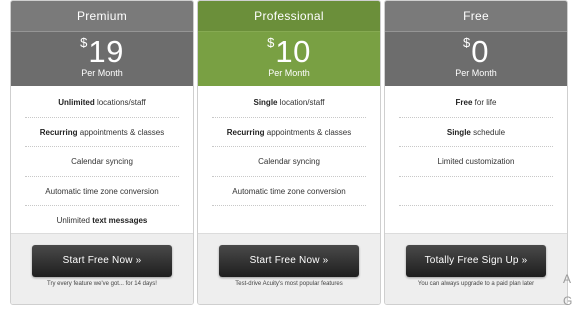 The image size is (573, 312). I want to click on feature-item: Unlimited text messages, so click(102, 220).